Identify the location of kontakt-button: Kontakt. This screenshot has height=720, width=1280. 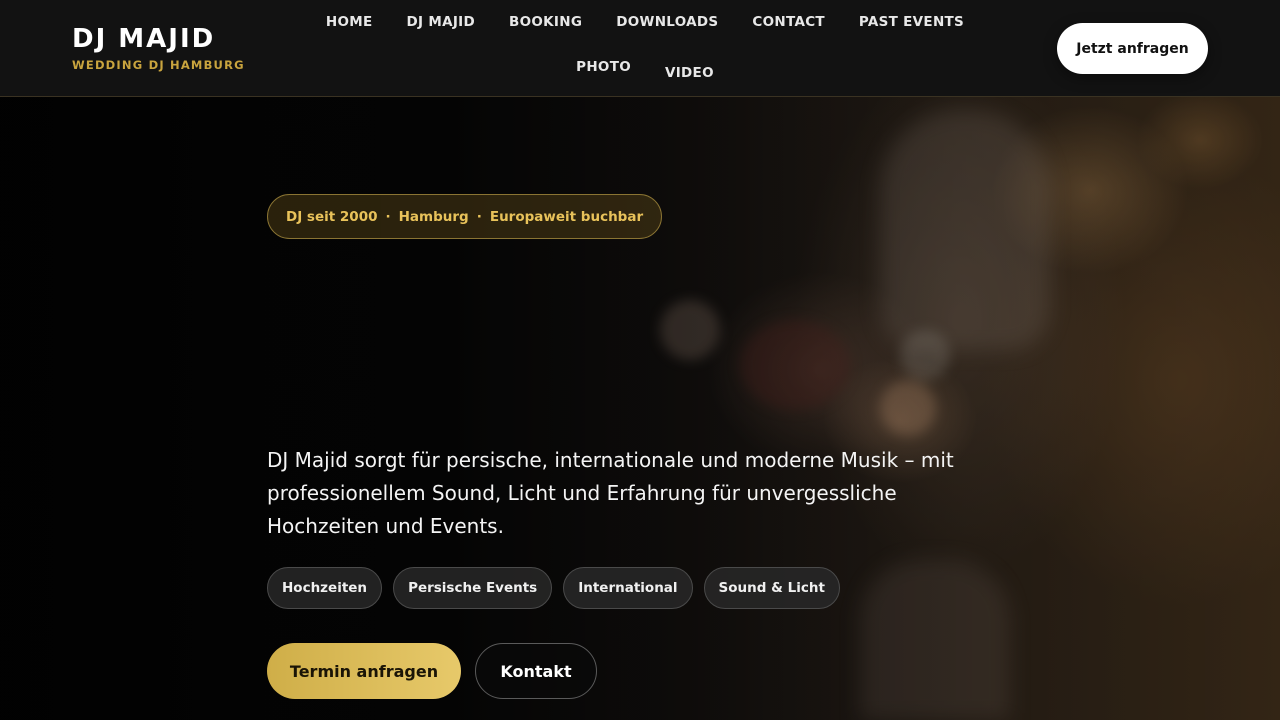
(536, 671).